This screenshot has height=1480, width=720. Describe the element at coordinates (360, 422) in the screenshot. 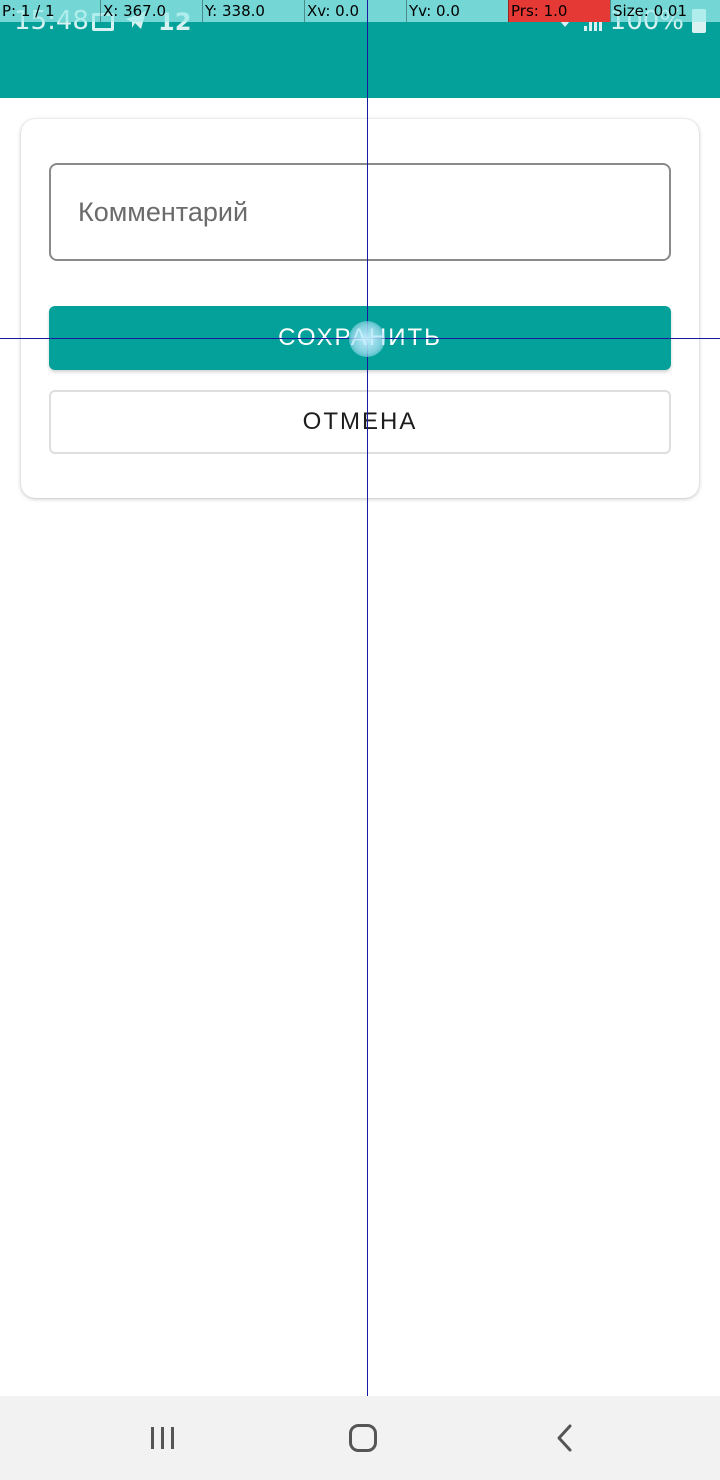

I see `cancel-button: ОТМЕНА` at that location.